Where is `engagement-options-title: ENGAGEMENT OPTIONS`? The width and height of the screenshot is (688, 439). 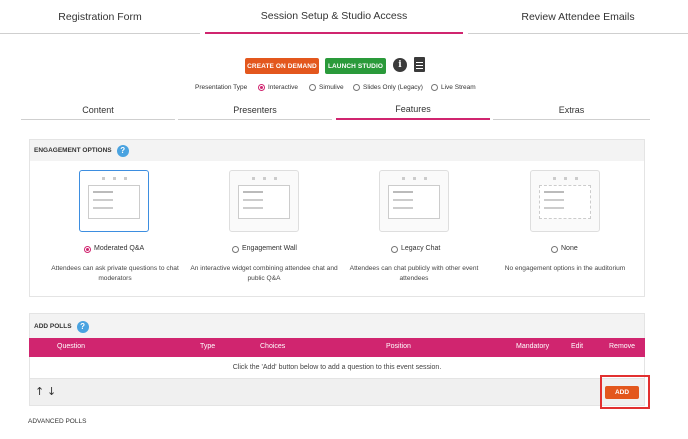 engagement-options-title: ENGAGEMENT OPTIONS is located at coordinates (73, 150).